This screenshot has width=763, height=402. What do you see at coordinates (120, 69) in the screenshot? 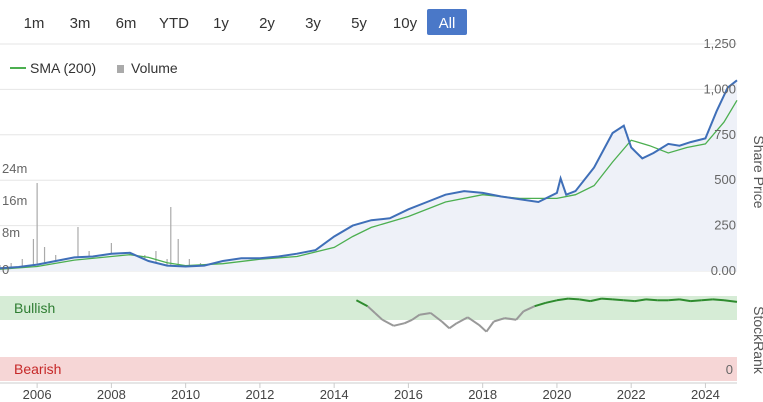
I see `volume-legend-swatch` at bounding box center [120, 69].